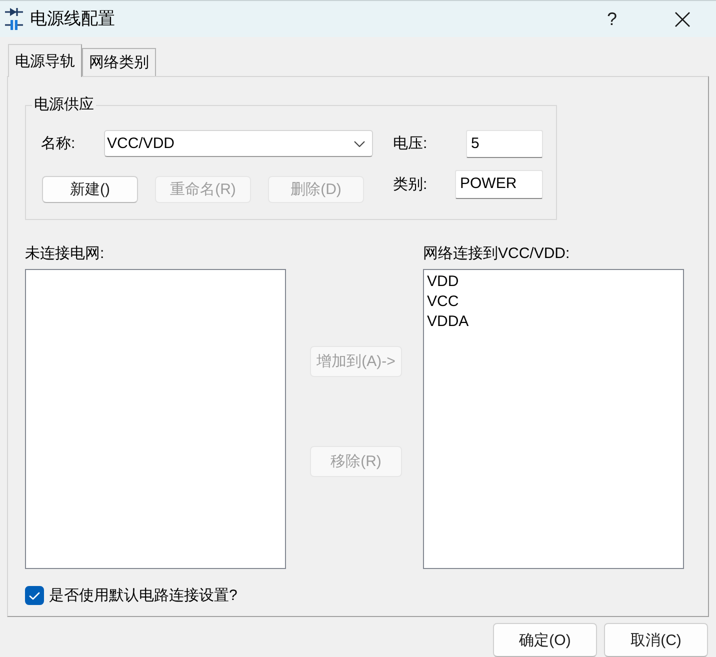 This screenshot has width=716, height=657. I want to click on checkbox, so click(34, 595).